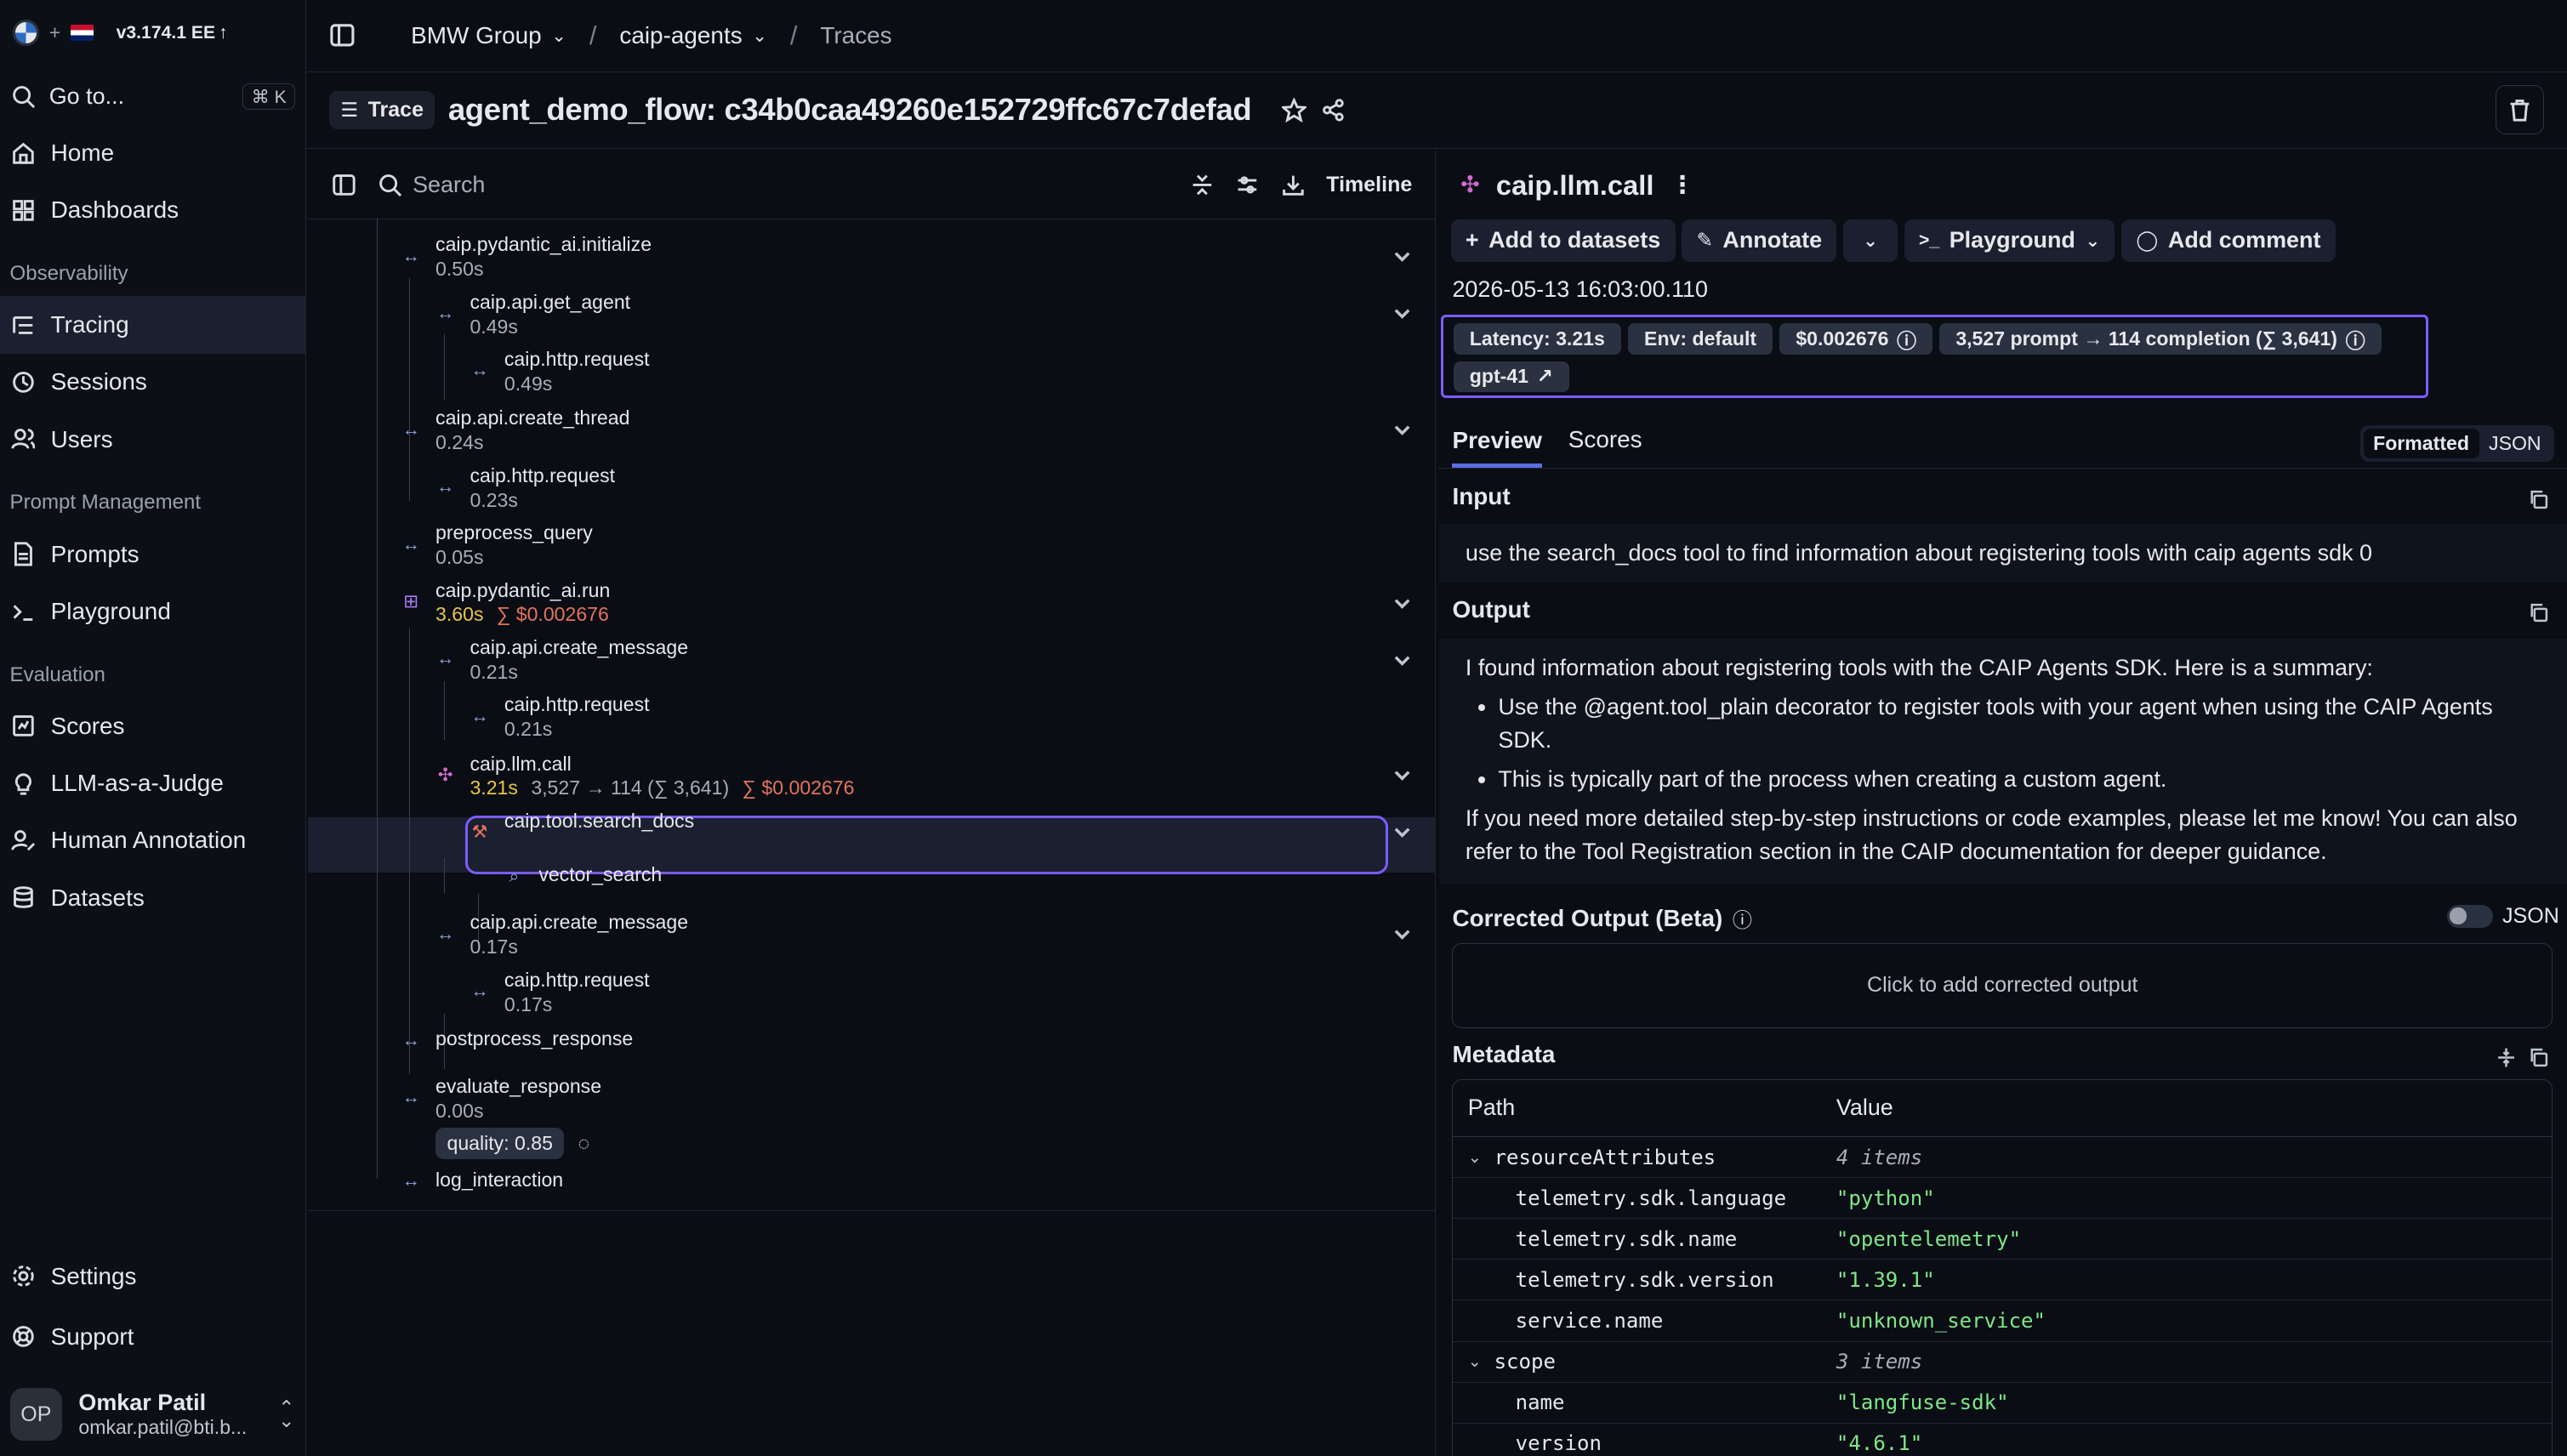 The width and height of the screenshot is (2567, 1456). I want to click on metadata-value: "opentelemetry", so click(1929, 1238).